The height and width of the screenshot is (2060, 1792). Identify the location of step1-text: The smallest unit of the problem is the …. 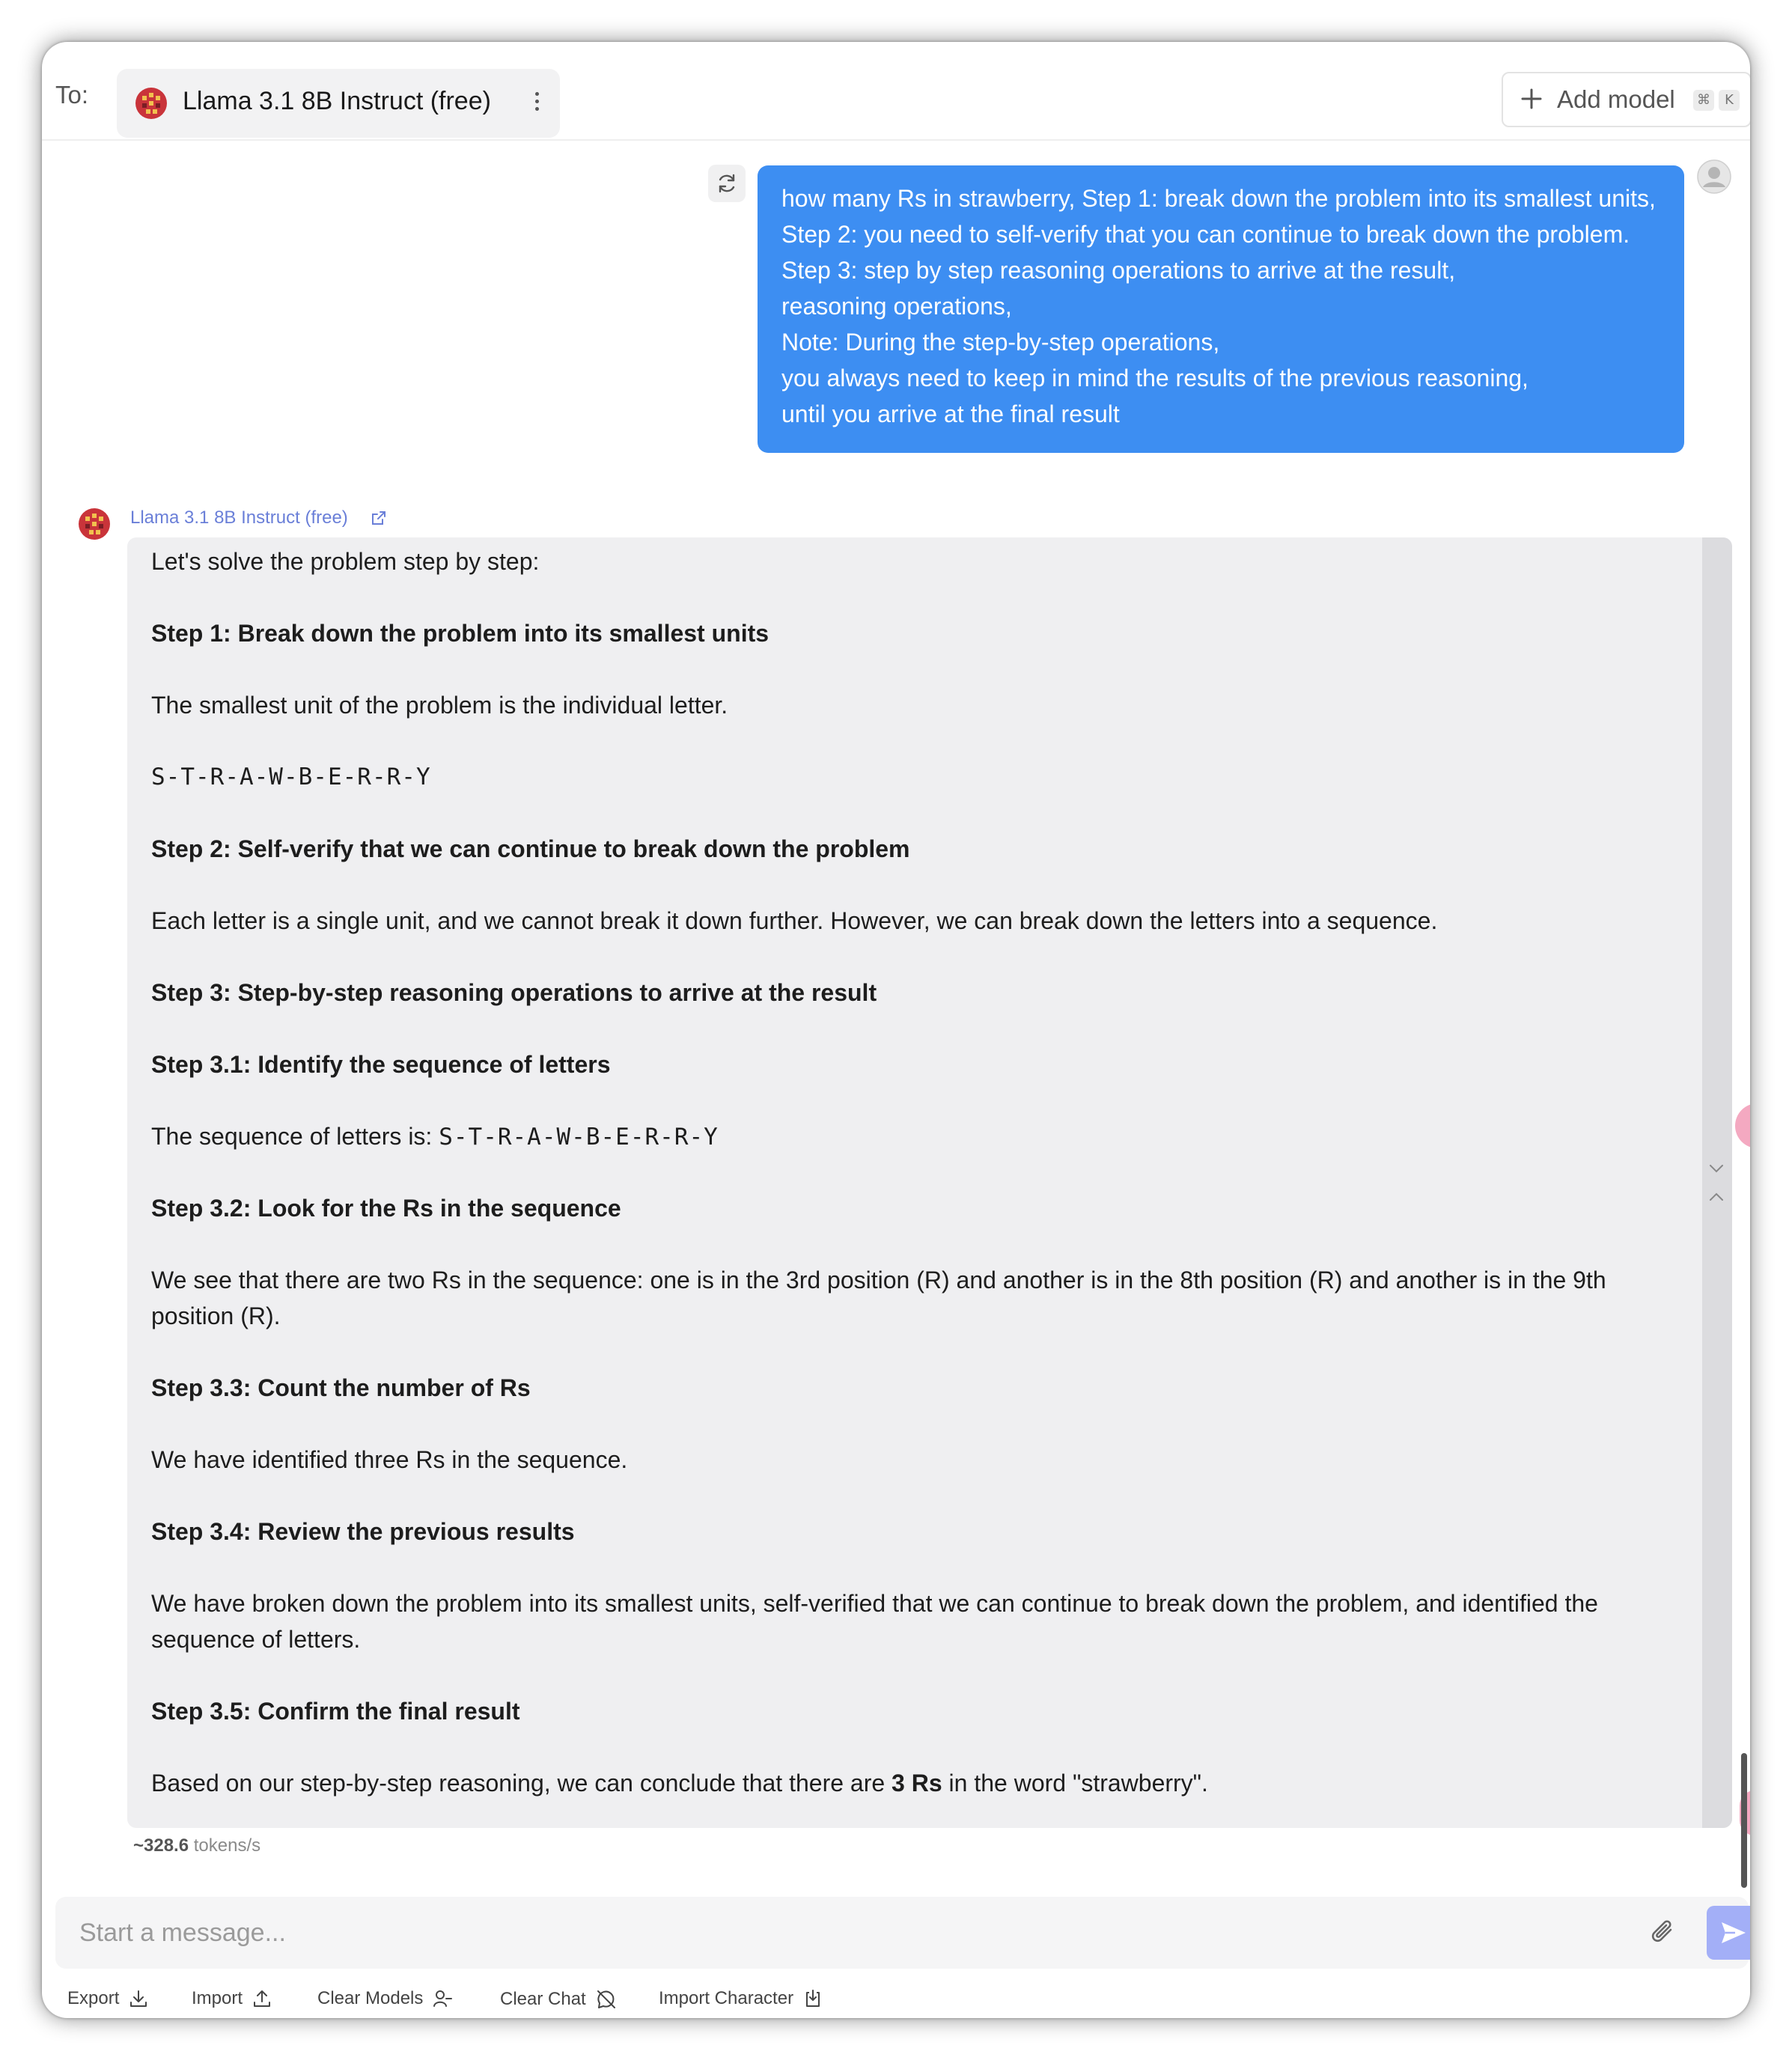
(439, 705).